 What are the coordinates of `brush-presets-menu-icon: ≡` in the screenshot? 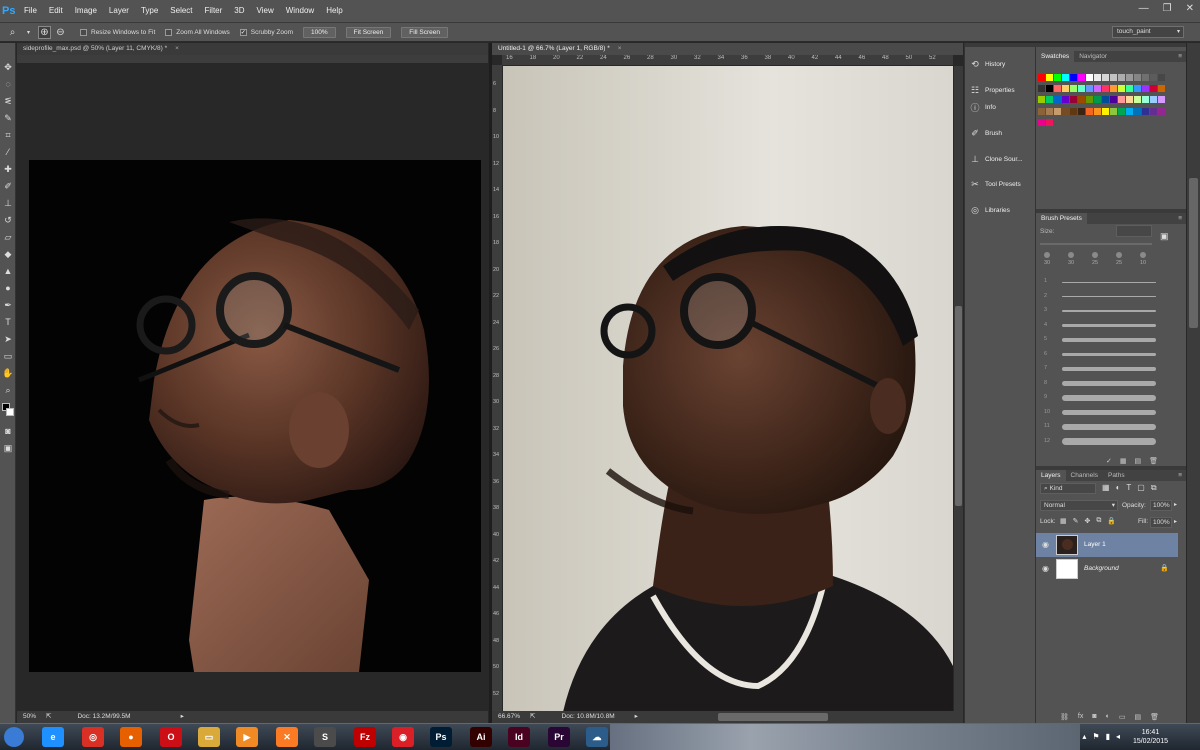 It's located at (1182, 218).